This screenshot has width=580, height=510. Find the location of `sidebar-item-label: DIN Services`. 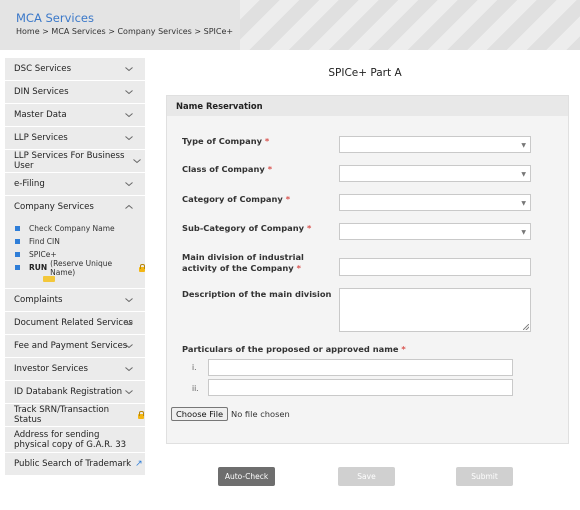

sidebar-item-label: DIN Services is located at coordinates (41, 92).